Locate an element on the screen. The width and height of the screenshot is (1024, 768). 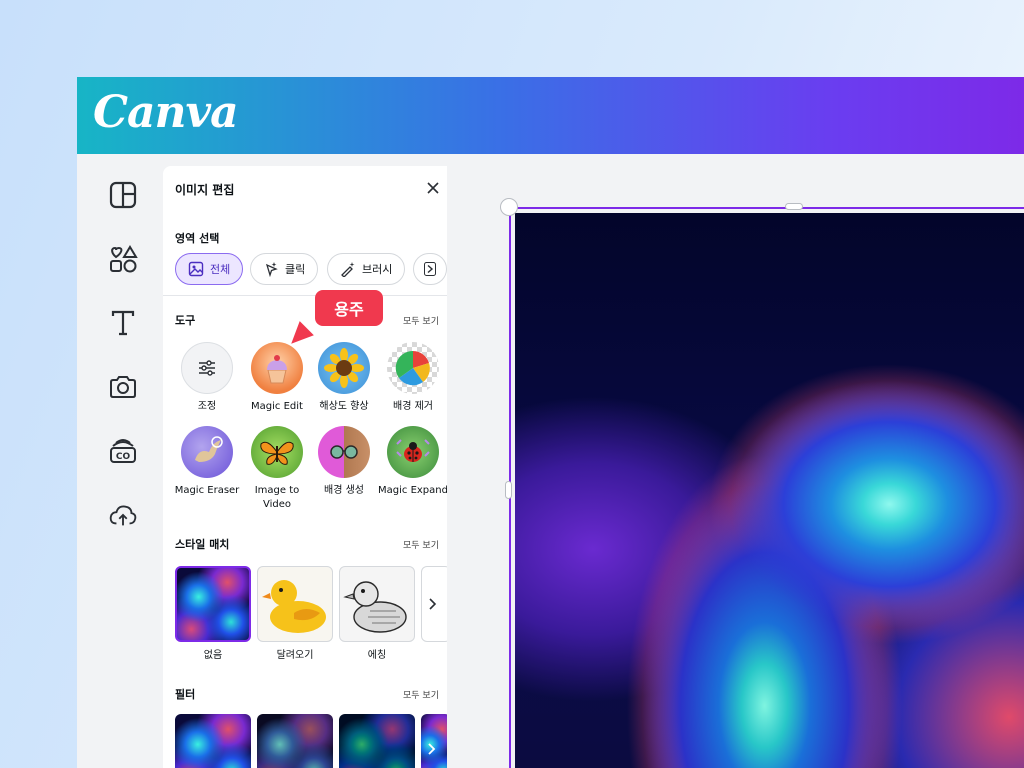
rubber-duck-icon is located at coordinates (294, 606).